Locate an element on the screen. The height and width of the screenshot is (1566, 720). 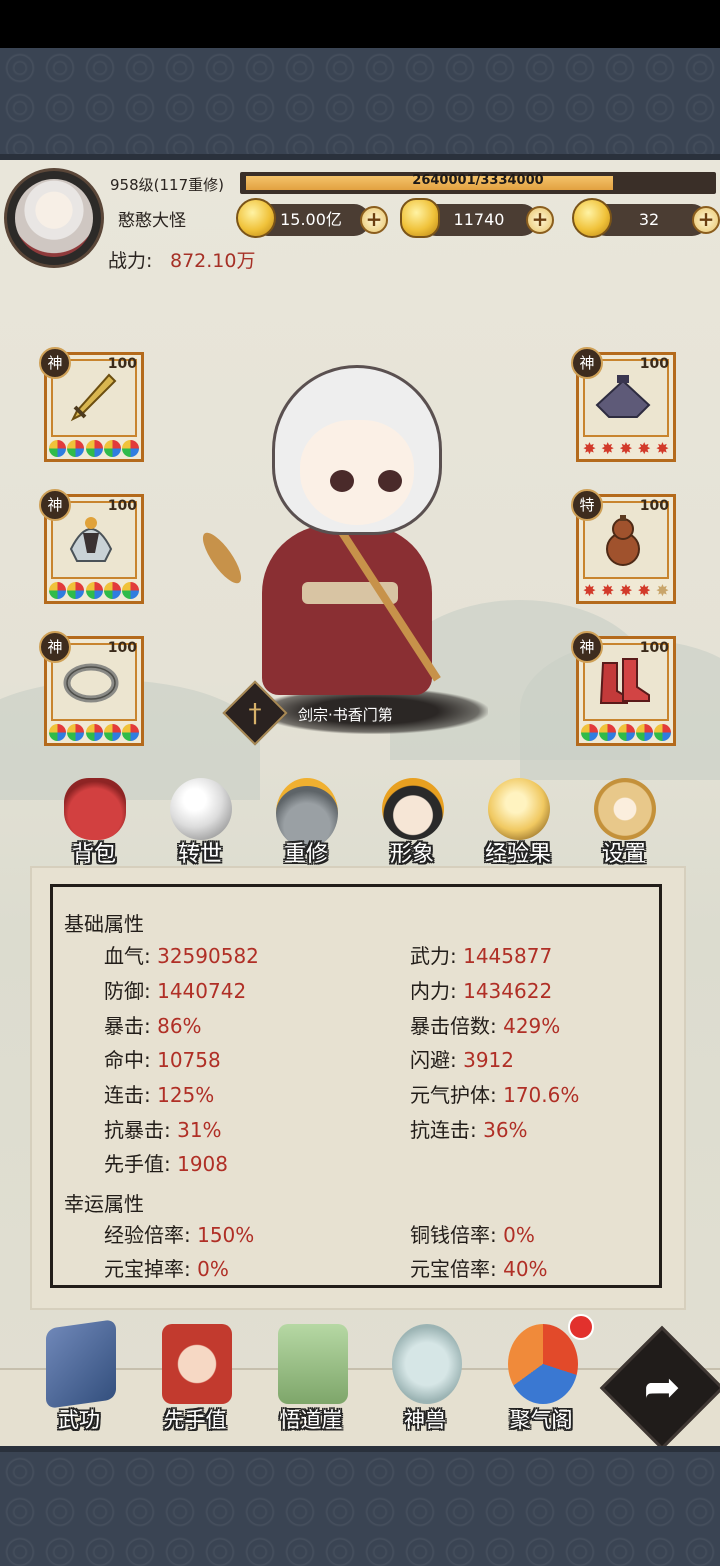
cloud-border-bottom is located at coordinates (360, 1506).